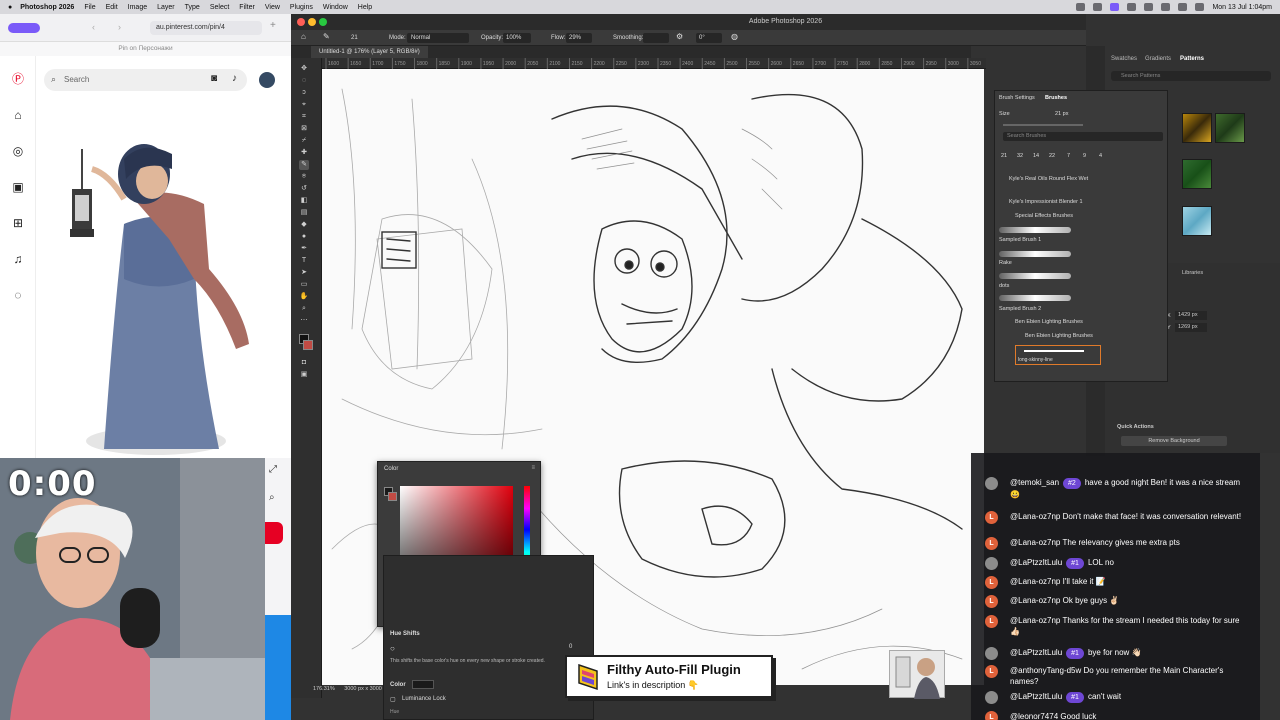 Image resolution: width=1280 pixels, height=720 pixels. Describe the element at coordinates (1045, 670) in the screenshot. I see `chat-username: @anthonyTang-d5w` at that location.